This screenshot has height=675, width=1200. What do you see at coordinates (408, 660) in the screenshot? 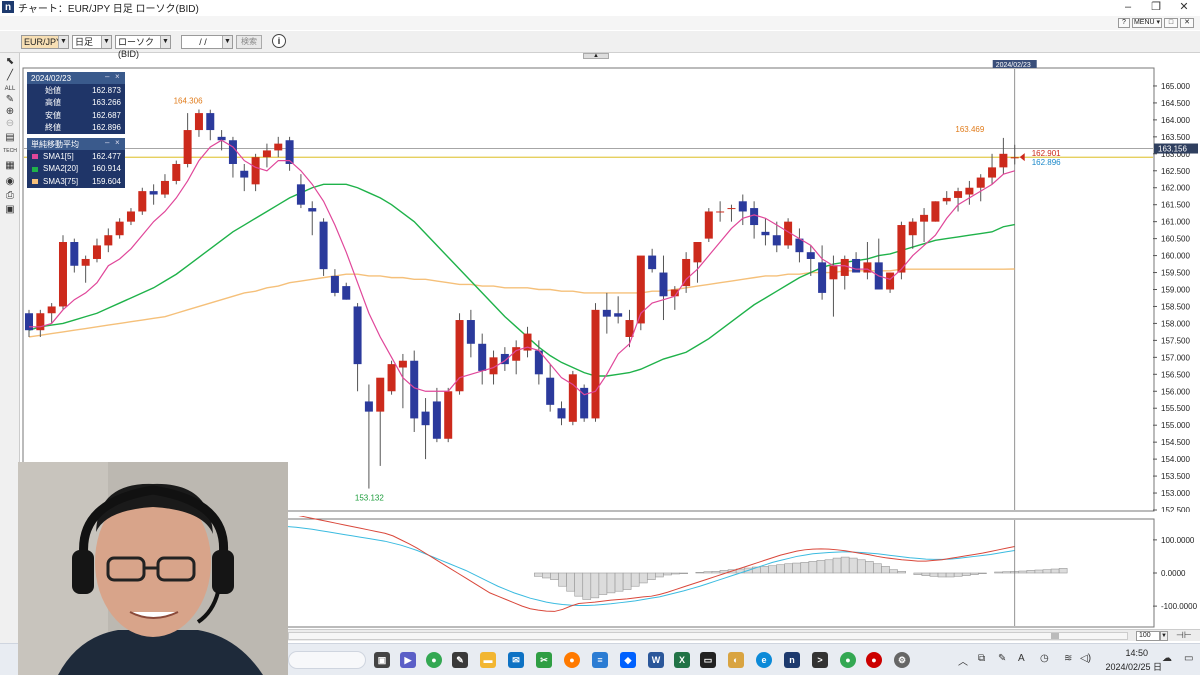
I see `teams-icon: ▶` at bounding box center [408, 660].